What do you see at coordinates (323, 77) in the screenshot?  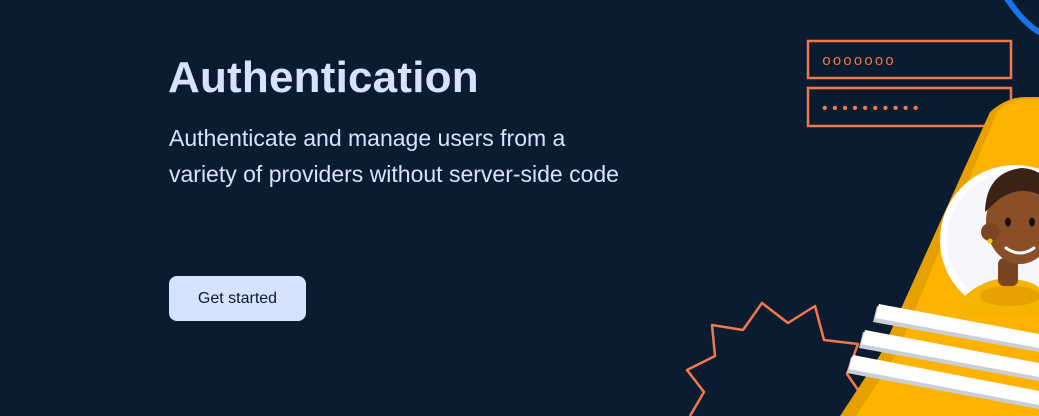 I see `page-title: Authentication` at bounding box center [323, 77].